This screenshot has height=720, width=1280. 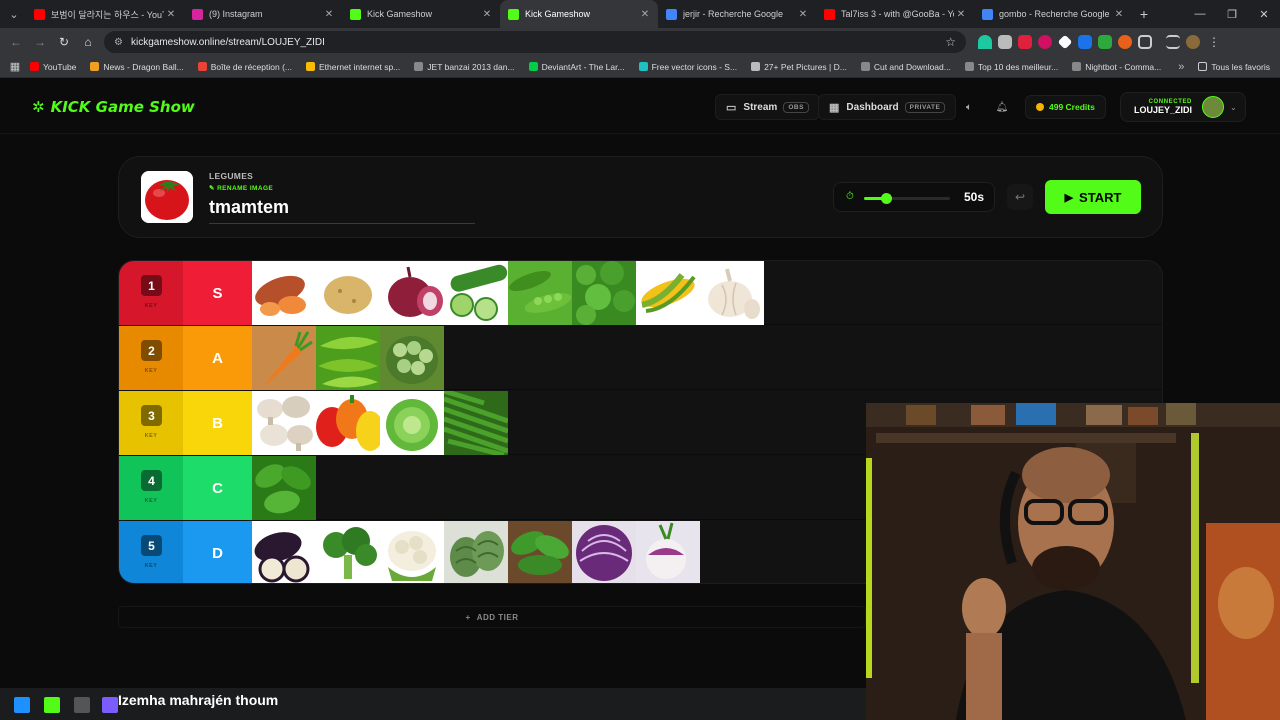 I want to click on extensions-puzzle-icon, so click(x=1145, y=42).